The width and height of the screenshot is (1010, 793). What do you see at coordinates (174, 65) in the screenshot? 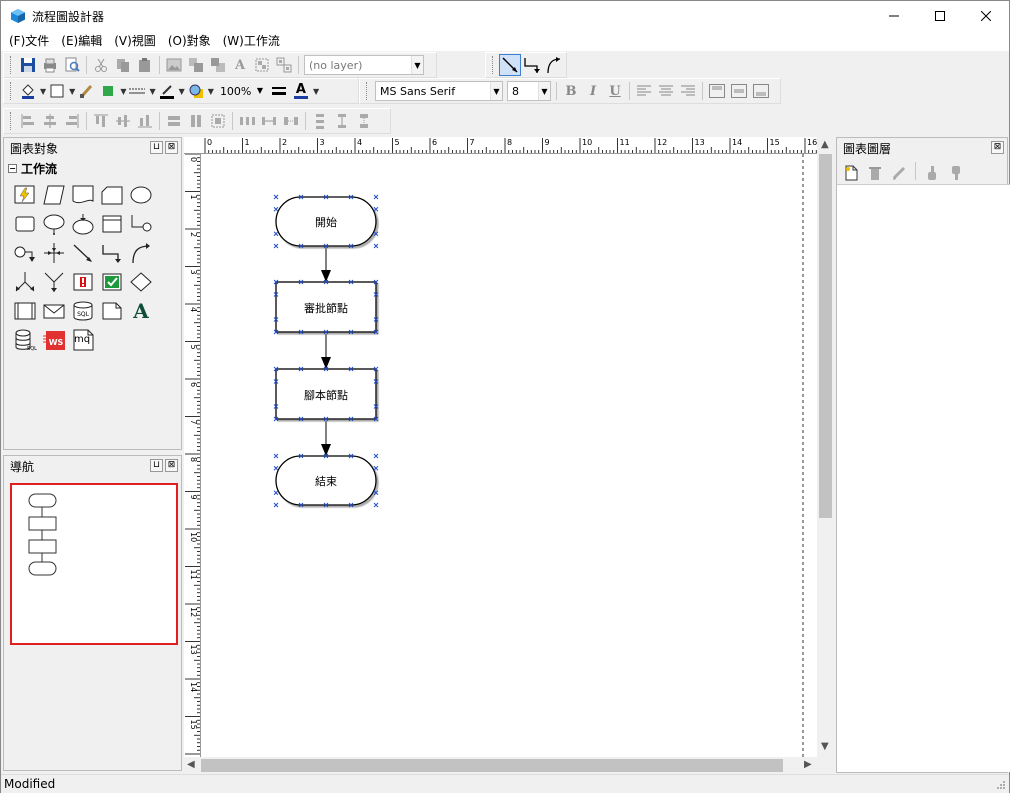
I see `insert-image-button` at bounding box center [174, 65].